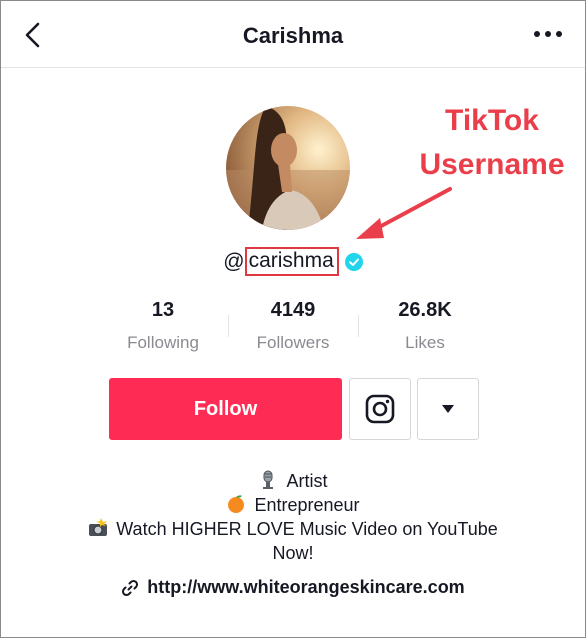 This screenshot has width=586, height=638. What do you see at coordinates (305, 587) in the screenshot?
I see `link-url: http://www.whiteorangeskincare.com` at bounding box center [305, 587].